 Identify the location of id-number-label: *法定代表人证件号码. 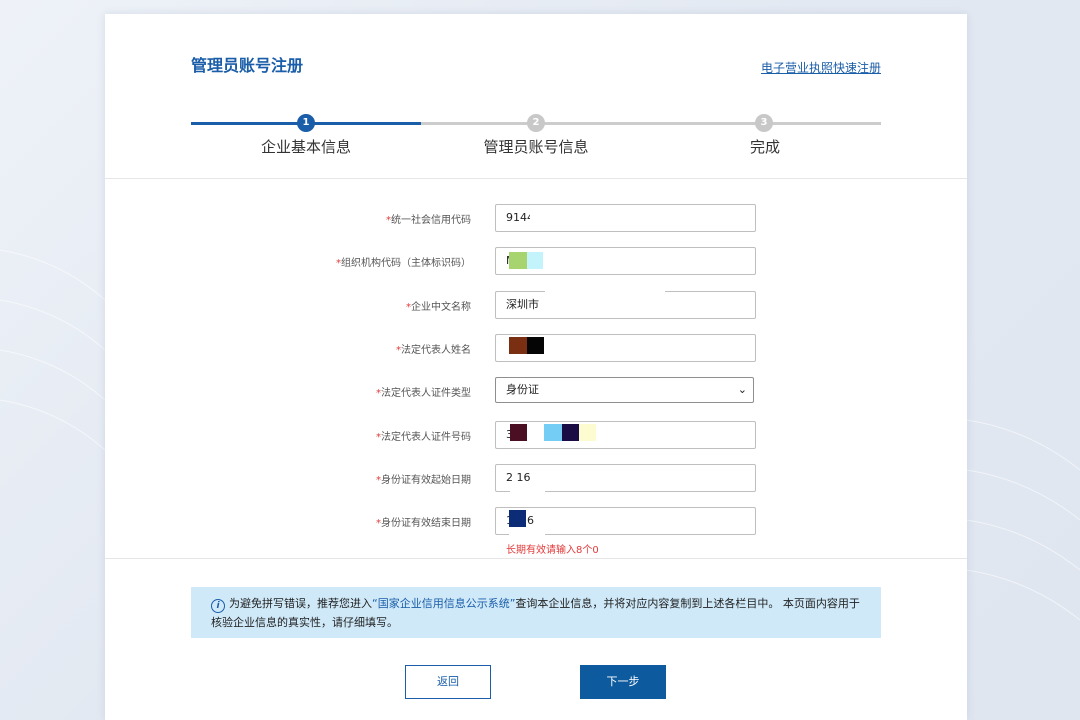
(423, 435).